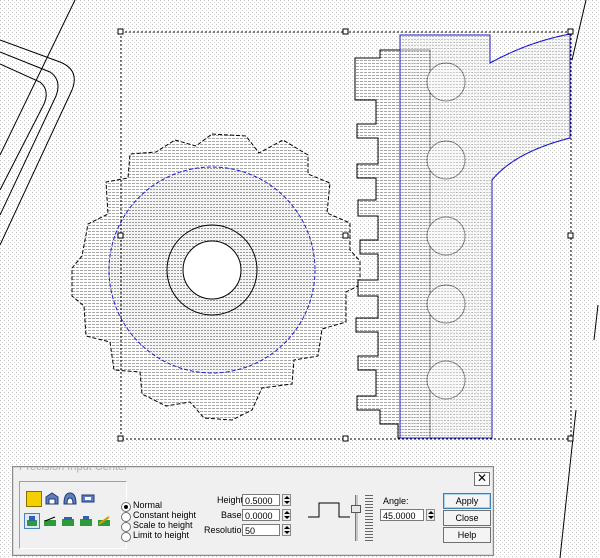 The image size is (600, 558). Describe the element at coordinates (369, 518) in the screenshot. I see `angle-slider-ticks` at that location.